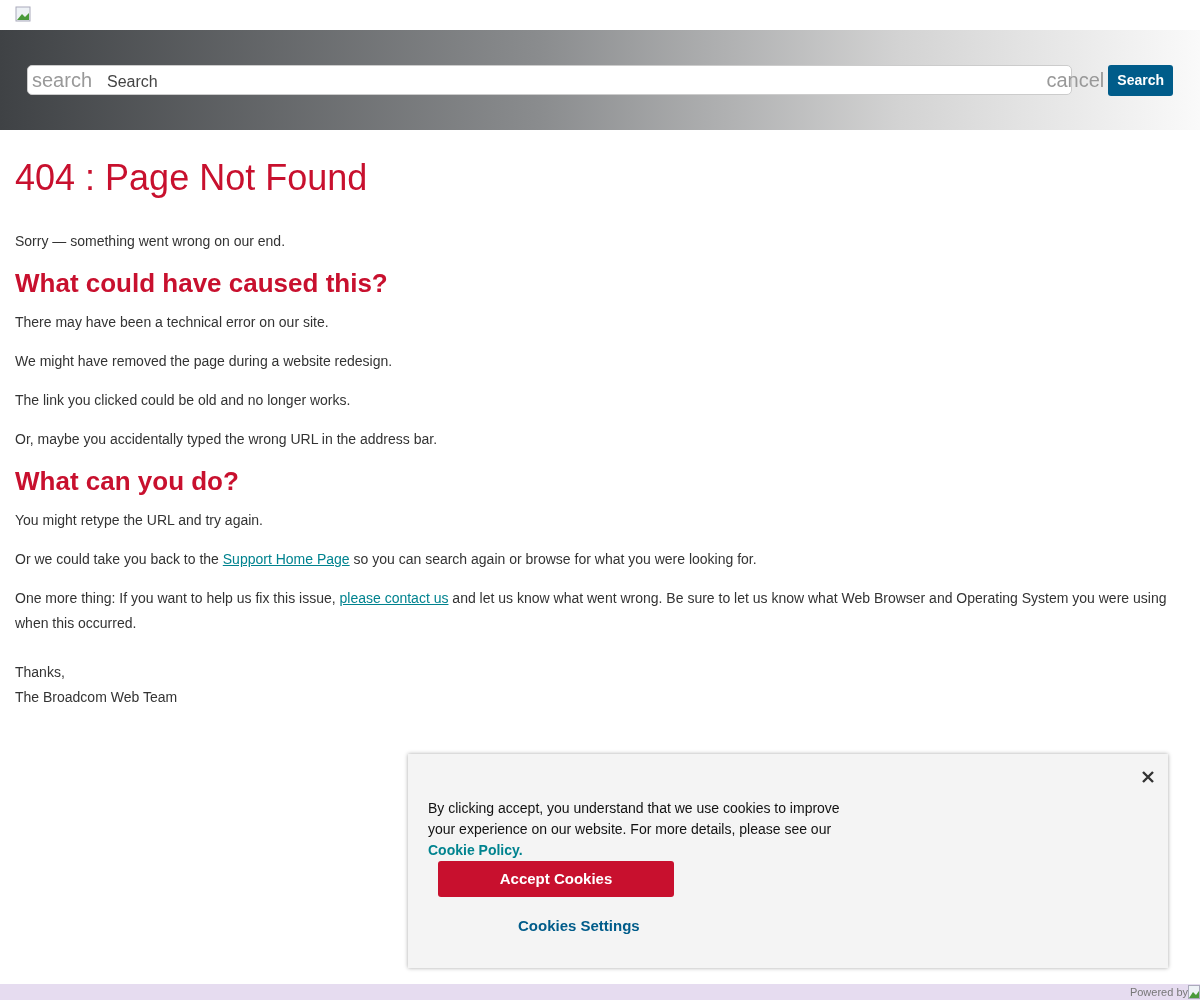  Describe the element at coordinates (286, 558) in the screenshot. I see `text-link: Support Home Page` at that location.